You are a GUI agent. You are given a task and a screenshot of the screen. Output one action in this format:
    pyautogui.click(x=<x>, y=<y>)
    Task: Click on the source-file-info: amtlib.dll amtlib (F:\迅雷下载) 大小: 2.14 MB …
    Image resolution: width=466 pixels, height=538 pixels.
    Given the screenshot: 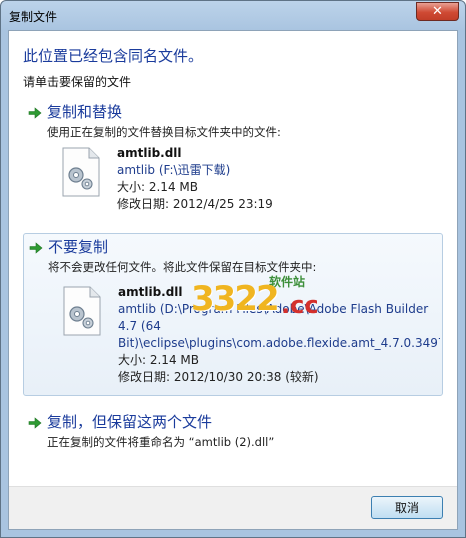 What is the action you would take?
    pyautogui.click(x=195, y=179)
    